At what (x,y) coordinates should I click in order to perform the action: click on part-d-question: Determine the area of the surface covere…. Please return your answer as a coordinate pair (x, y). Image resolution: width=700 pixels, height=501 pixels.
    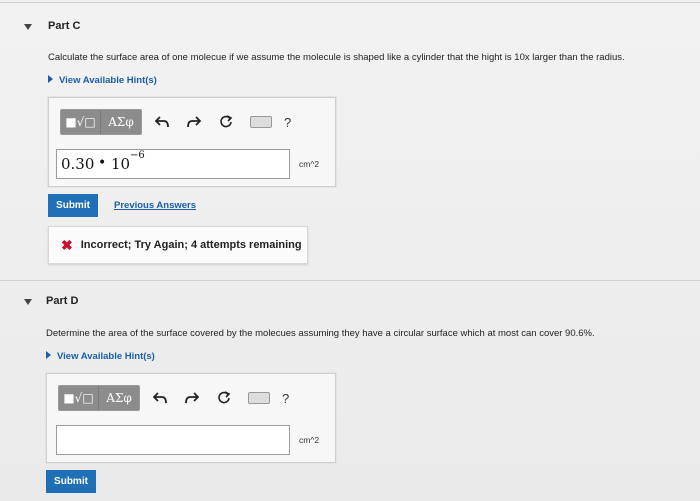
    Looking at the image, I should click on (320, 333).